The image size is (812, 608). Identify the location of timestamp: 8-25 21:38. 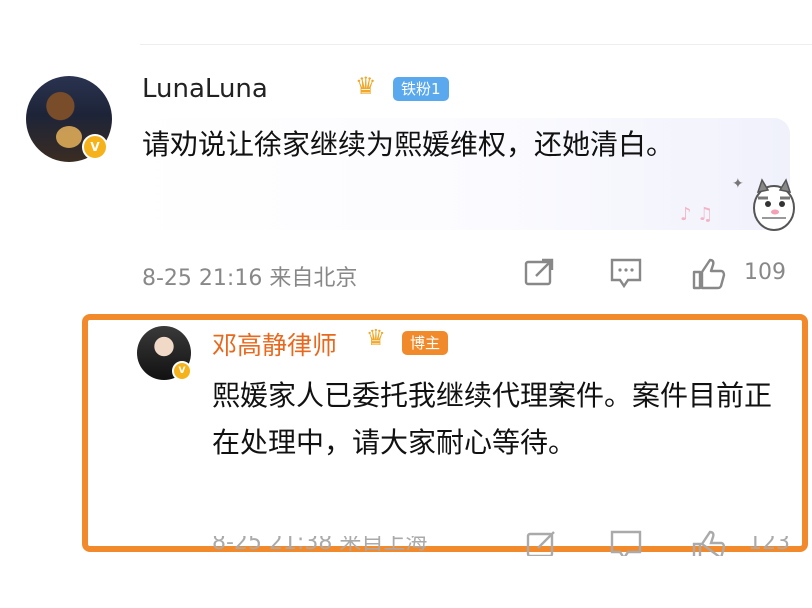
(272, 545).